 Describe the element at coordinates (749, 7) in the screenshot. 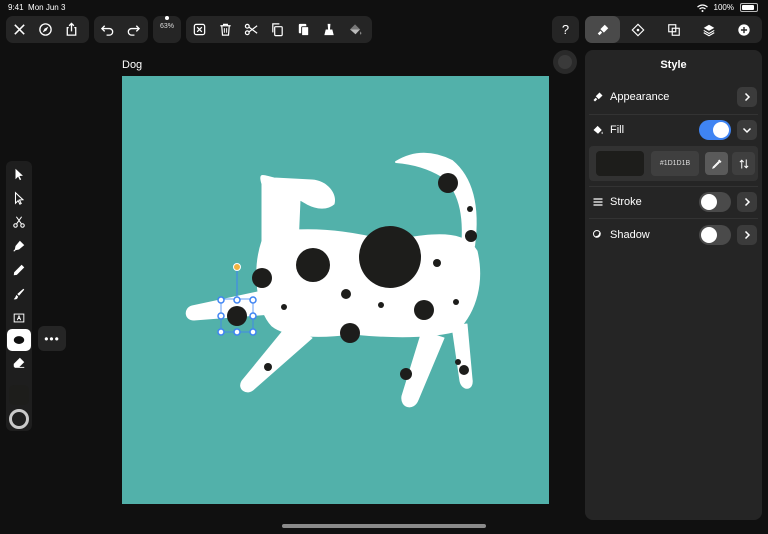

I see `battery-icon` at that location.